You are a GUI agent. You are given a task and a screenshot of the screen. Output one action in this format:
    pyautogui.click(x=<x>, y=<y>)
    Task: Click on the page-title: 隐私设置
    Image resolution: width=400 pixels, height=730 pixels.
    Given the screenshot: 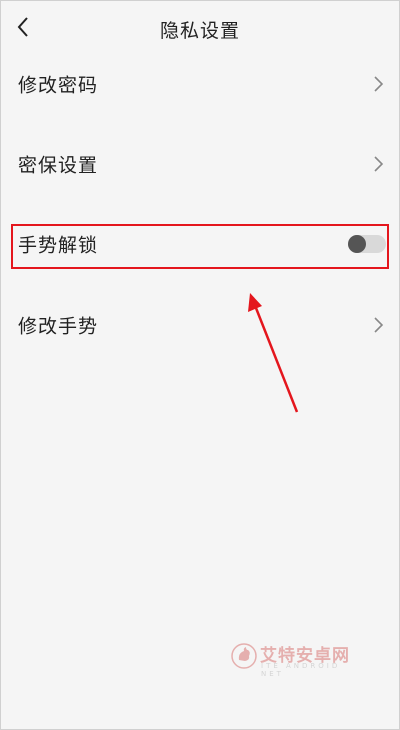 What is the action you would take?
    pyautogui.click(x=199, y=31)
    